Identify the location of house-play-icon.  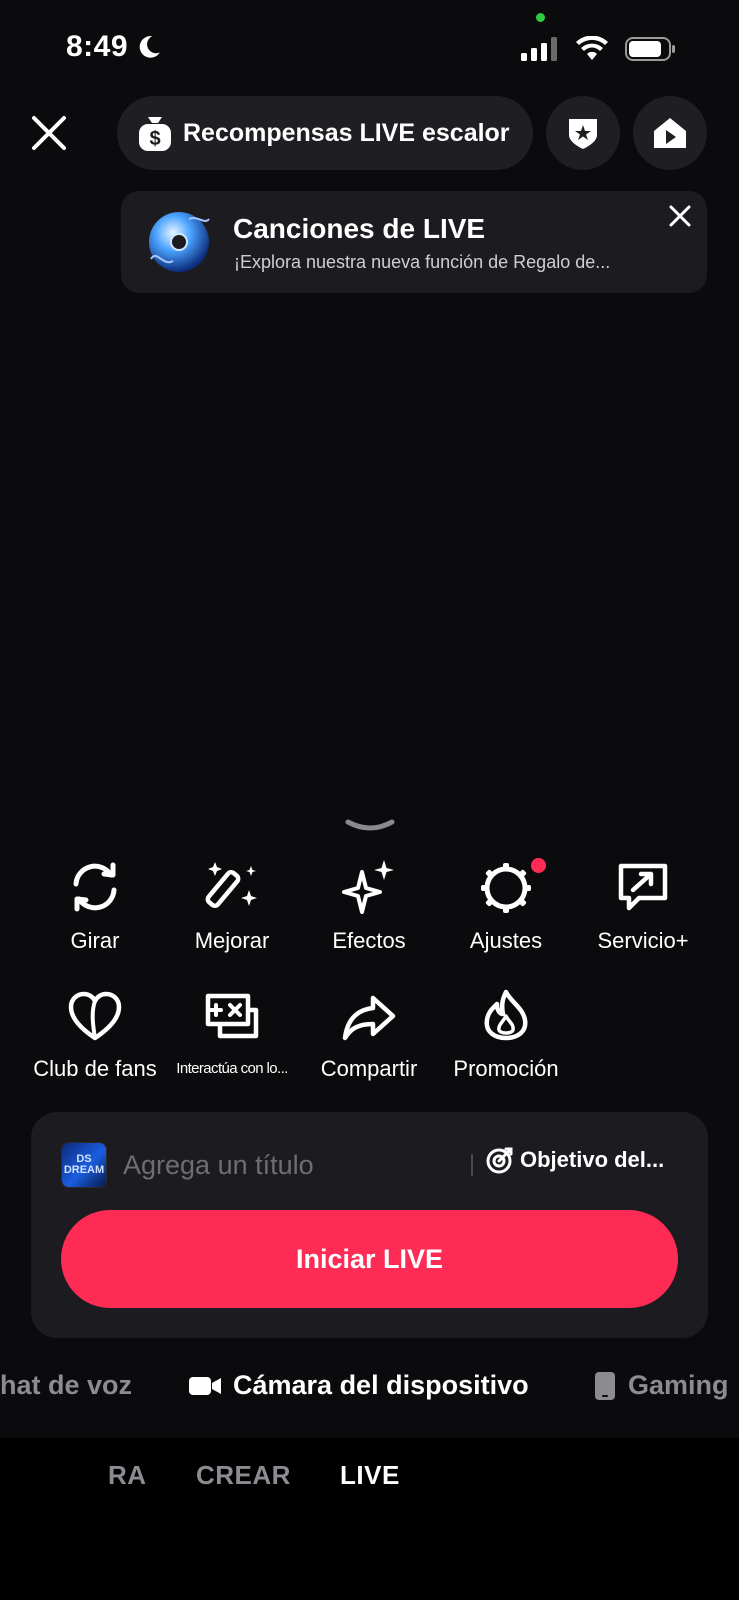
(670, 133).